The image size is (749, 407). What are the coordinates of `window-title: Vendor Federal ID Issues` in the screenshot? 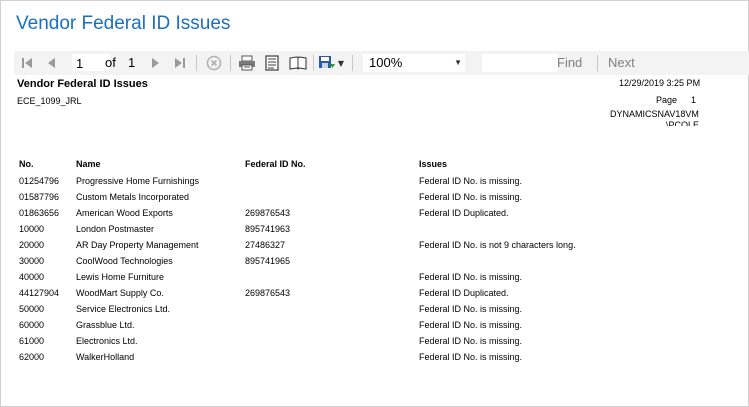 It's located at (123, 23).